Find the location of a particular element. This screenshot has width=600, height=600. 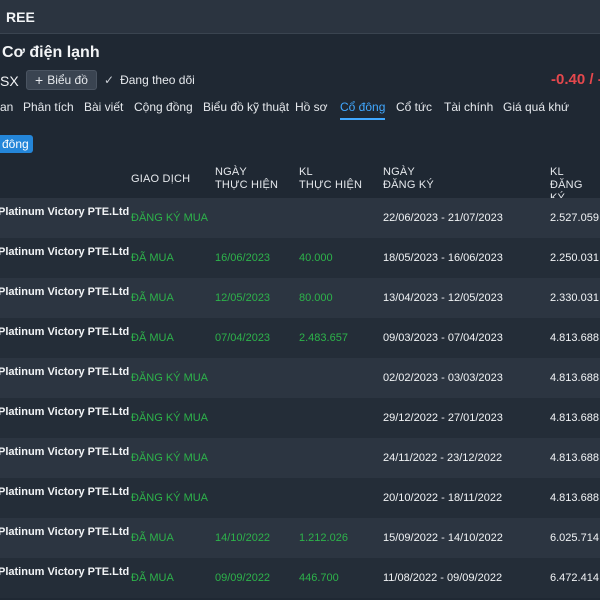

follow-toggle: ✓ Đang theo dõi is located at coordinates (149, 80).